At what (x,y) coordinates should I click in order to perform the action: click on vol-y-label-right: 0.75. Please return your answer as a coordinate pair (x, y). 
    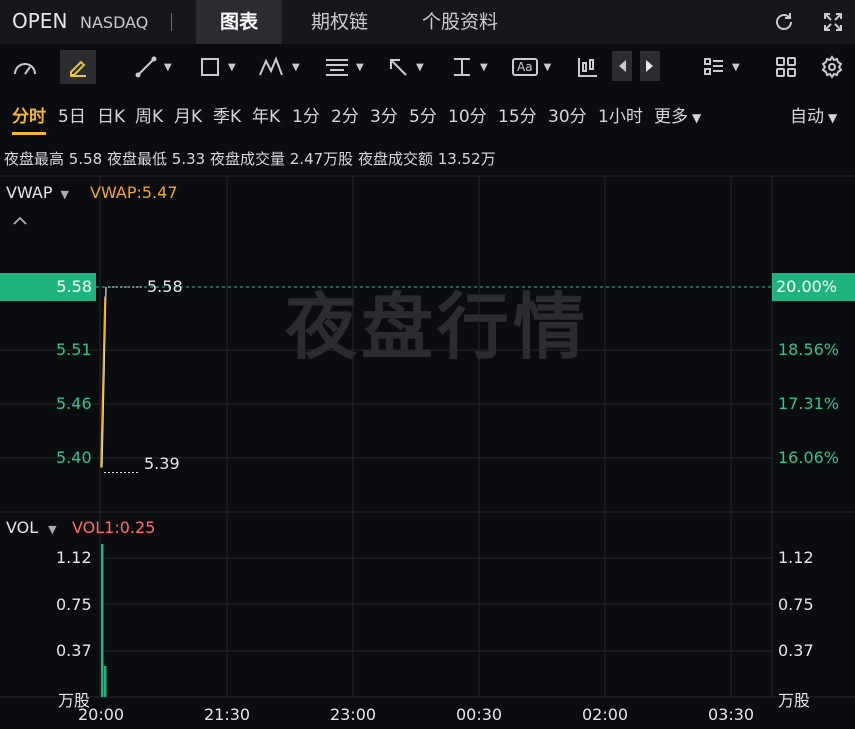
    Looking at the image, I should click on (796, 604).